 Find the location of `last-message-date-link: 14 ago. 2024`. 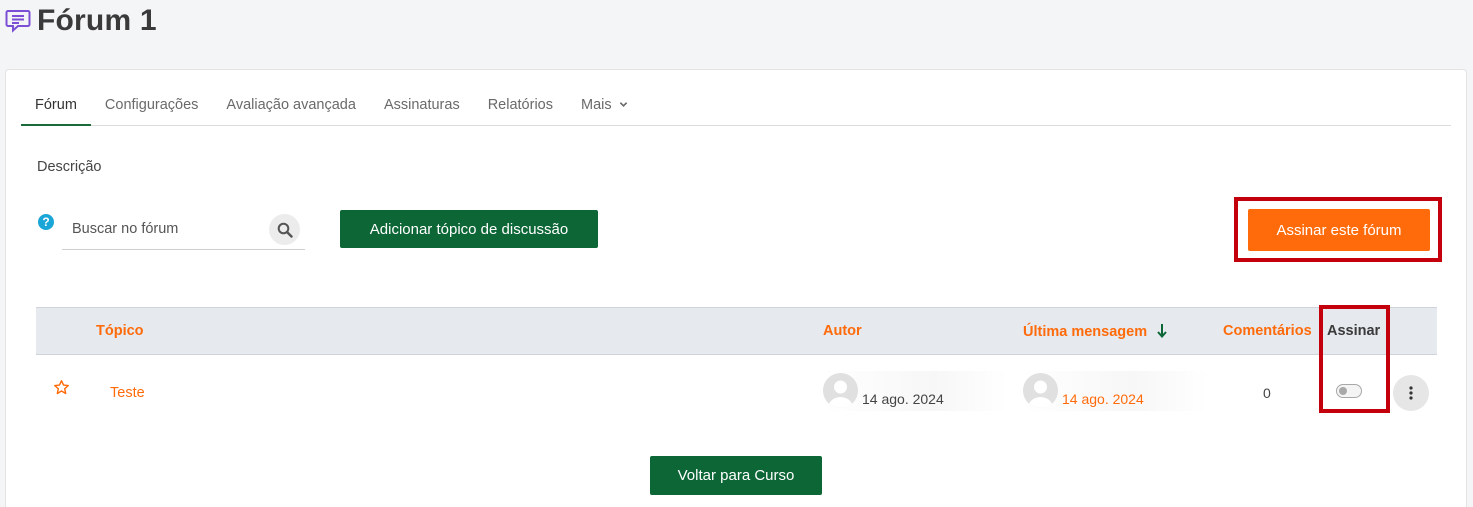

last-message-date-link: 14 ago. 2024 is located at coordinates (1103, 399).